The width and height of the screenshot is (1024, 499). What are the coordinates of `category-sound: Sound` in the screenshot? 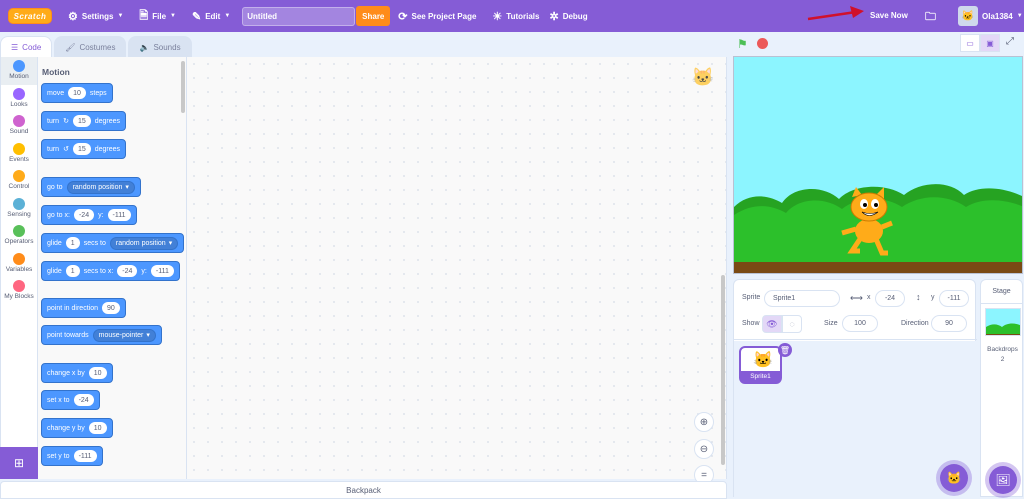 It's located at (19, 126).